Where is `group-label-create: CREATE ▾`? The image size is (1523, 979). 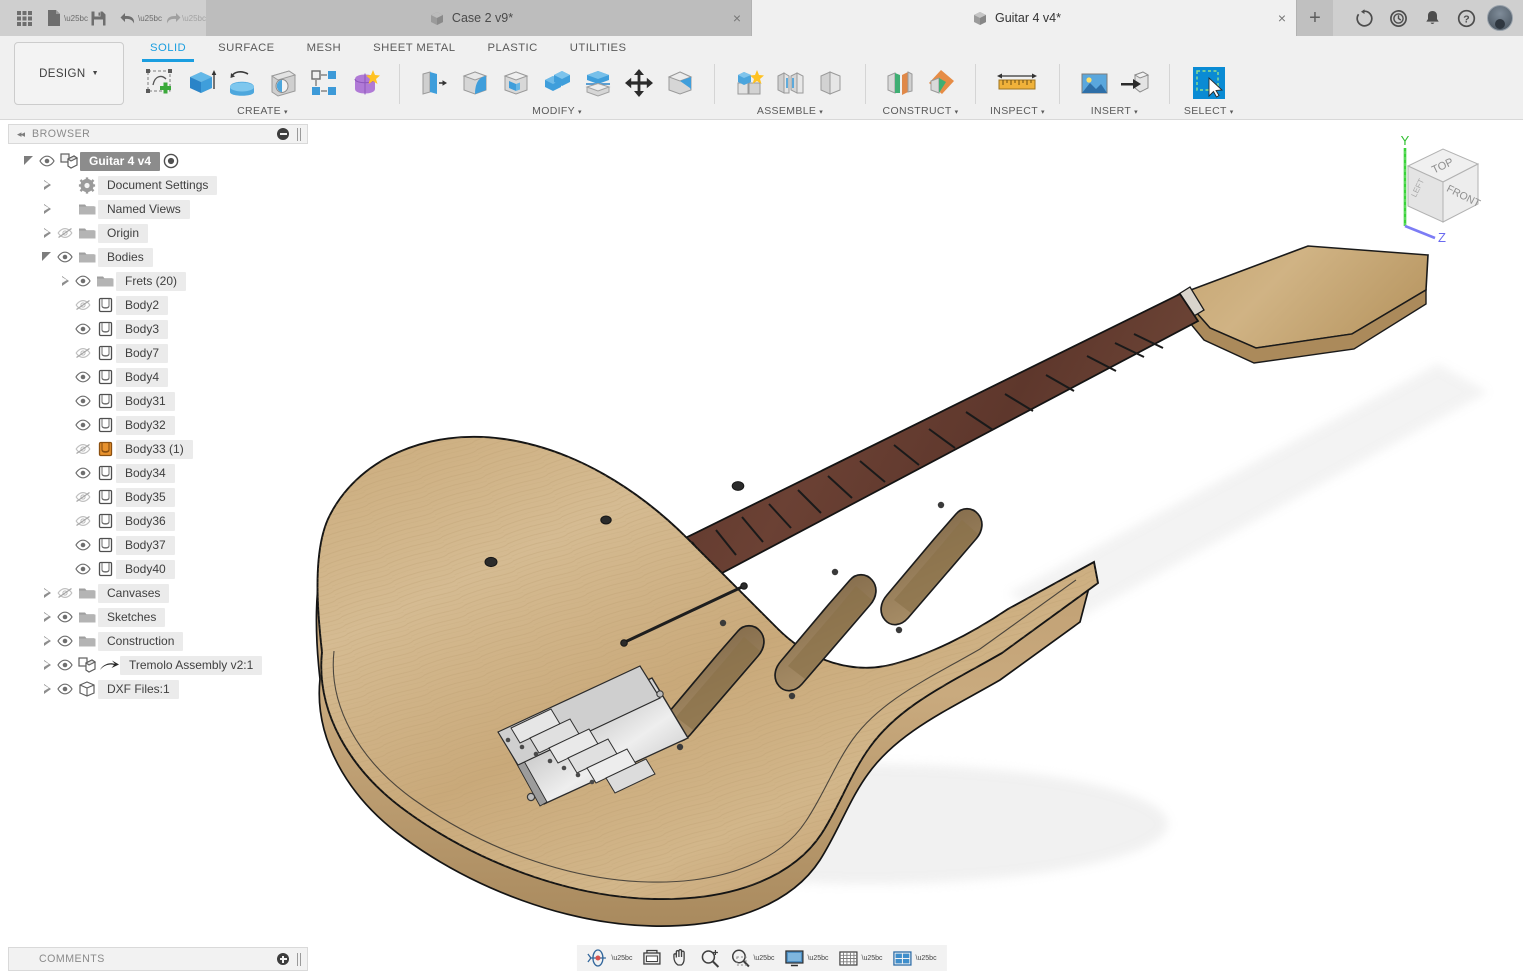
group-label-create: CREATE ▾ is located at coordinates (262, 111).